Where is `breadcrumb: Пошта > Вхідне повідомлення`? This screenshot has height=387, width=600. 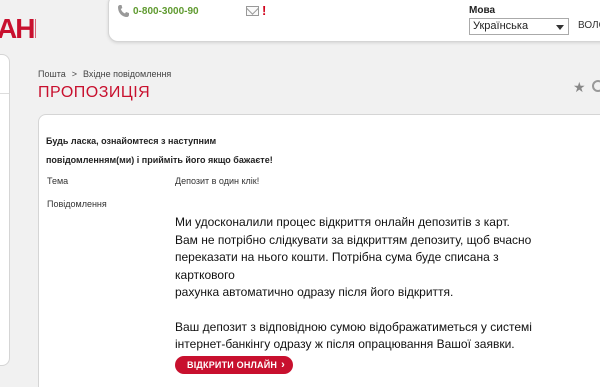 breadcrumb: Пошта > Вхідне повідомлення is located at coordinates (104, 74).